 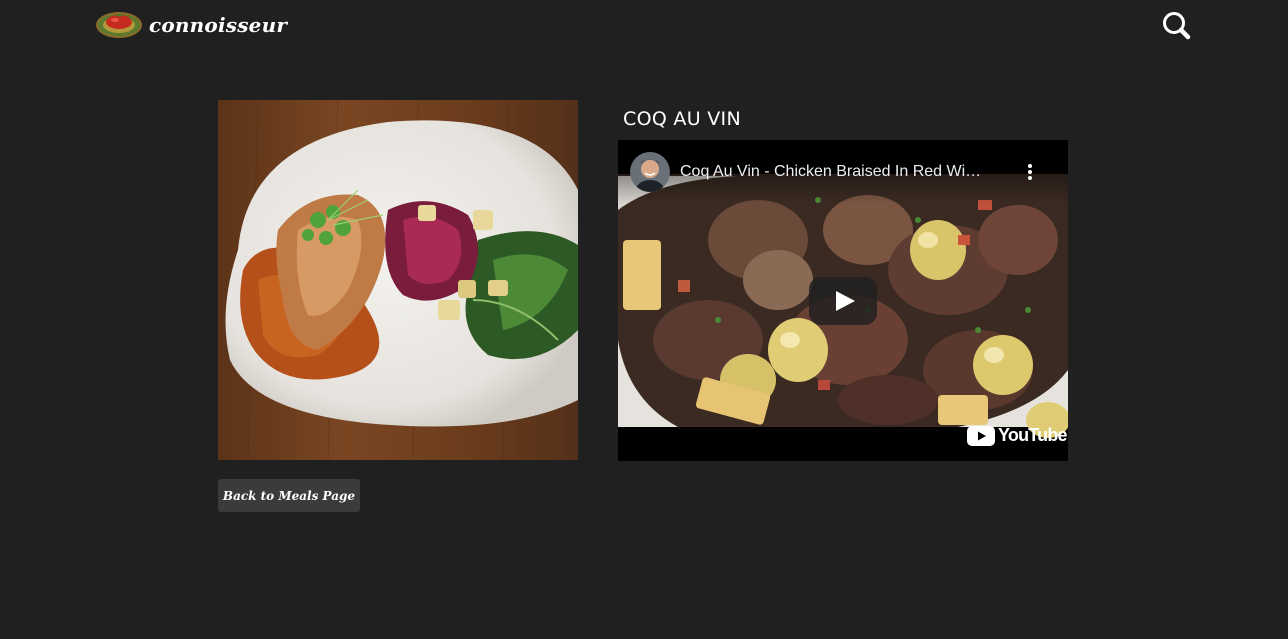 I want to click on channel-avatar-icon, so click(x=650, y=172).